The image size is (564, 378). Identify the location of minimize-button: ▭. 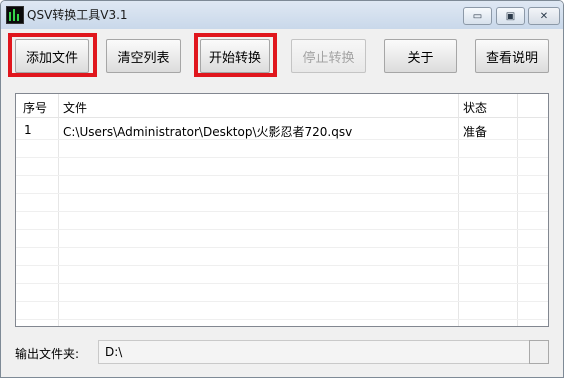
(477, 16).